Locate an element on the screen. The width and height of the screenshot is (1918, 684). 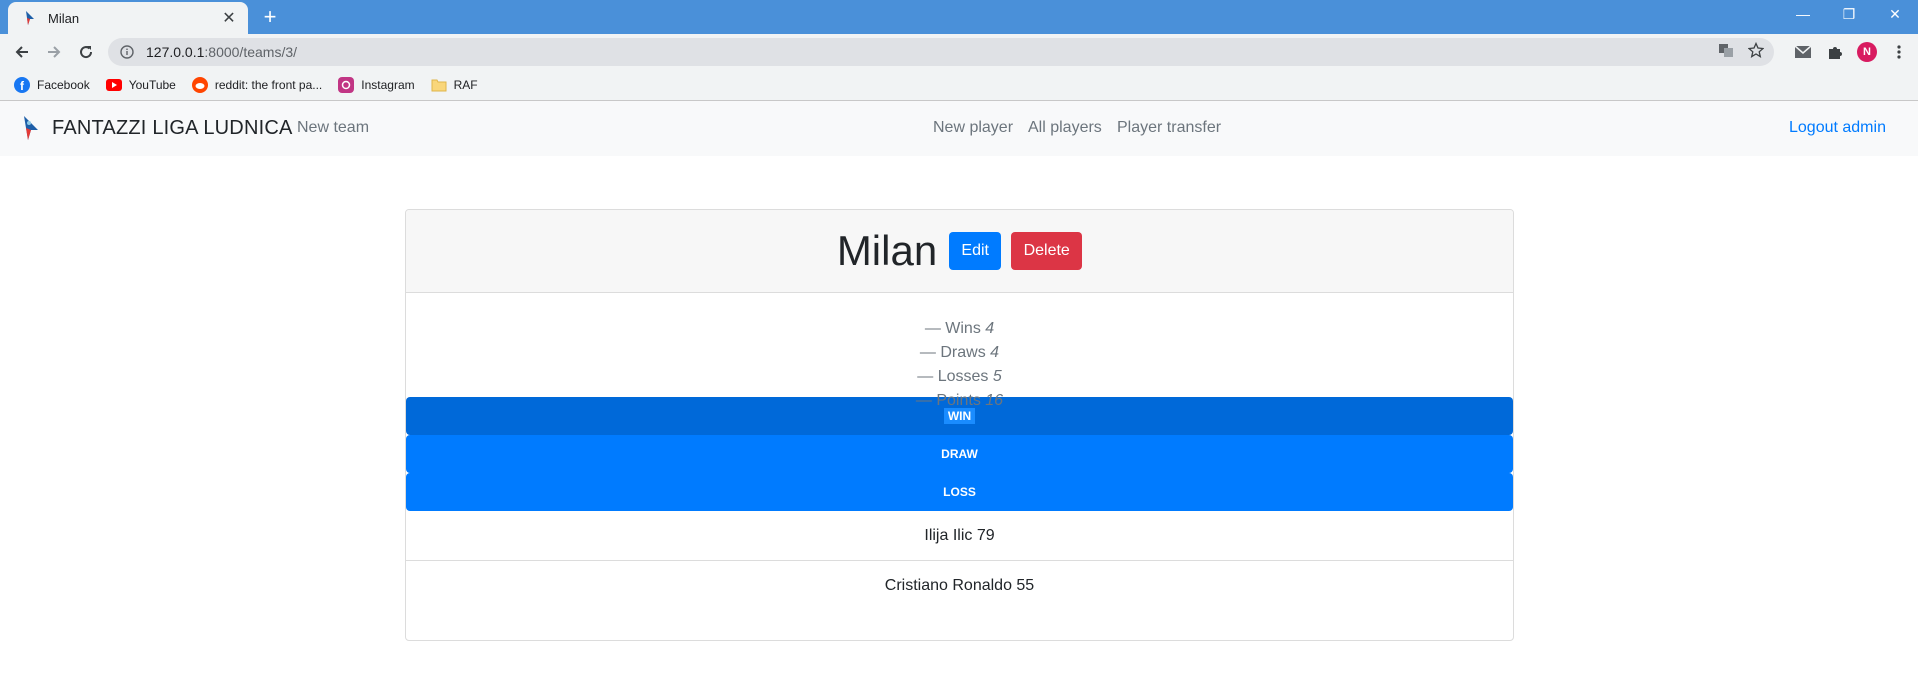
stat-label: Losses is located at coordinates (963, 376).